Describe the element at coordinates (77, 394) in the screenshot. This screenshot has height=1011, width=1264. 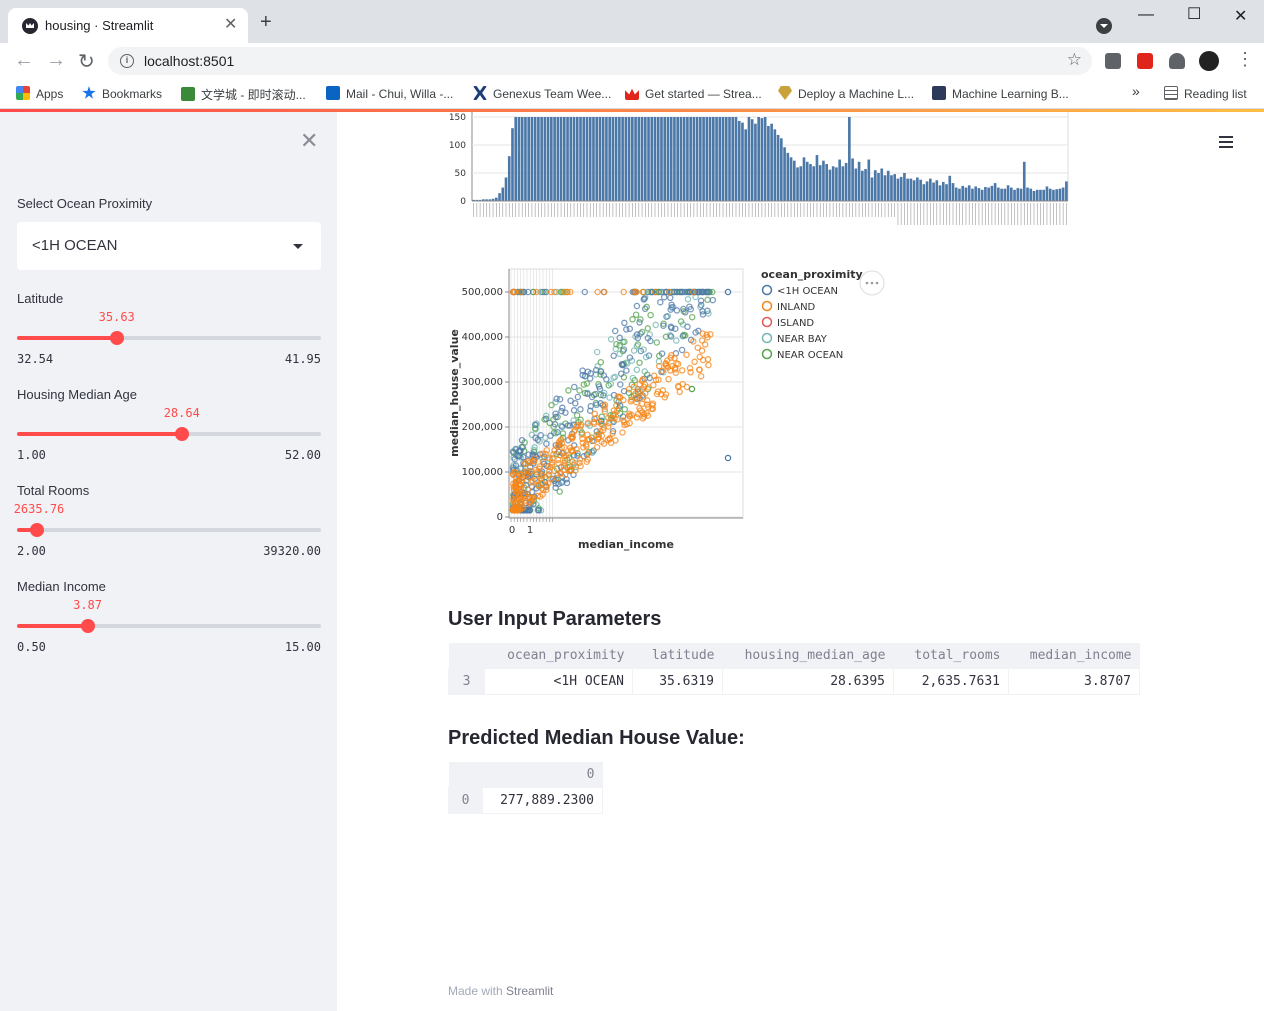
I see `housing-age-label: Housing Median Age` at that location.